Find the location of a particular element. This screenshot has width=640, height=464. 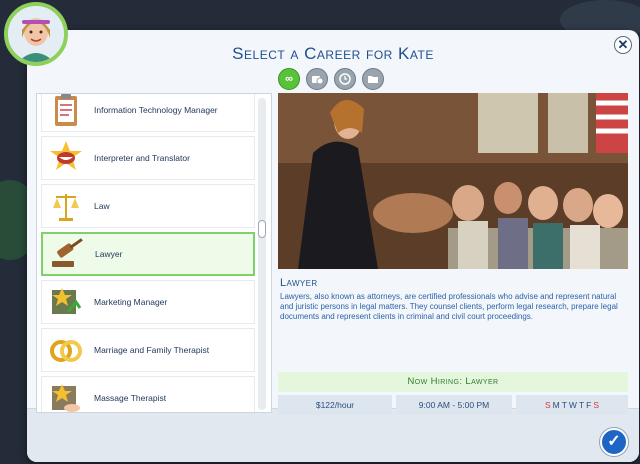

career-filter-bar: ∞ is located at coordinates (331, 79).